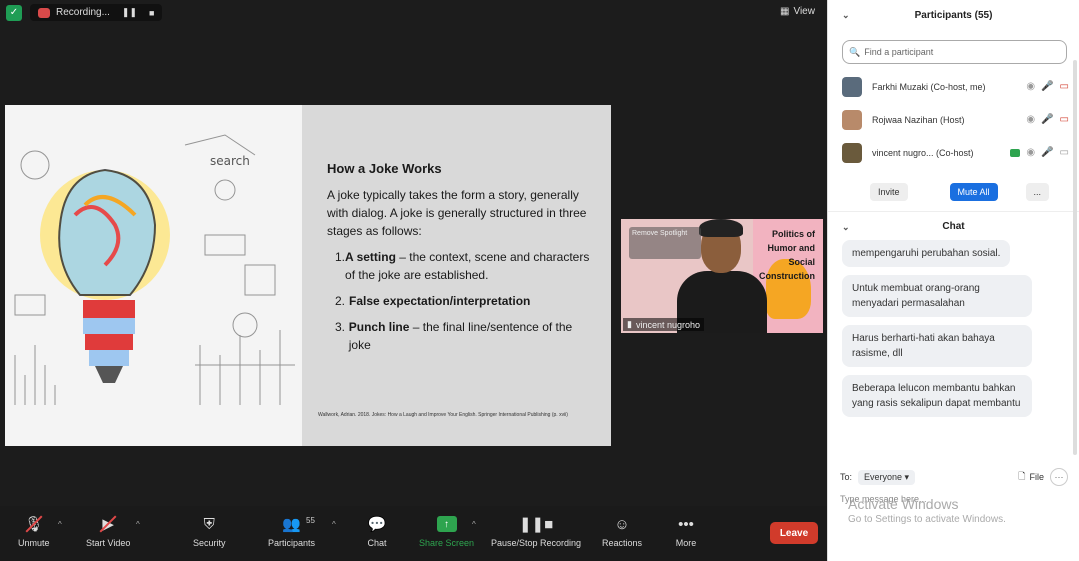 This screenshot has width=1079, height=561. I want to click on chat-title: Chat, so click(953, 226).